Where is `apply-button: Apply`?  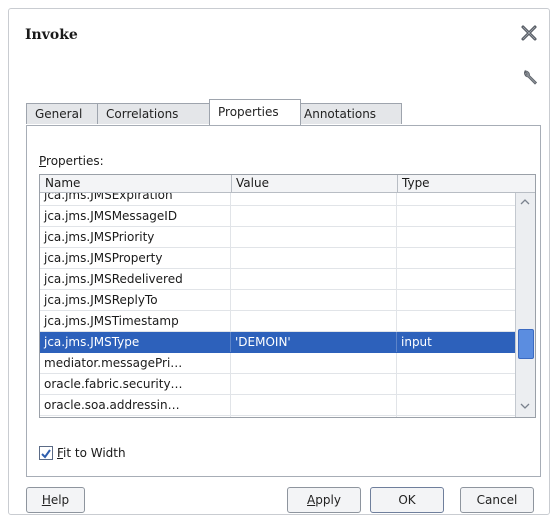
apply-button: Apply is located at coordinates (324, 500).